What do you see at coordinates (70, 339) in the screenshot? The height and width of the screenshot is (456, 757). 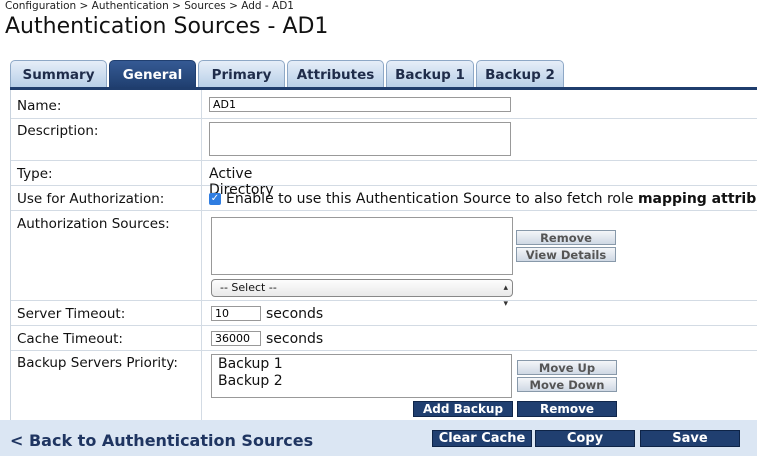 I see `cache-timeout-label: Cache Timeout:` at bounding box center [70, 339].